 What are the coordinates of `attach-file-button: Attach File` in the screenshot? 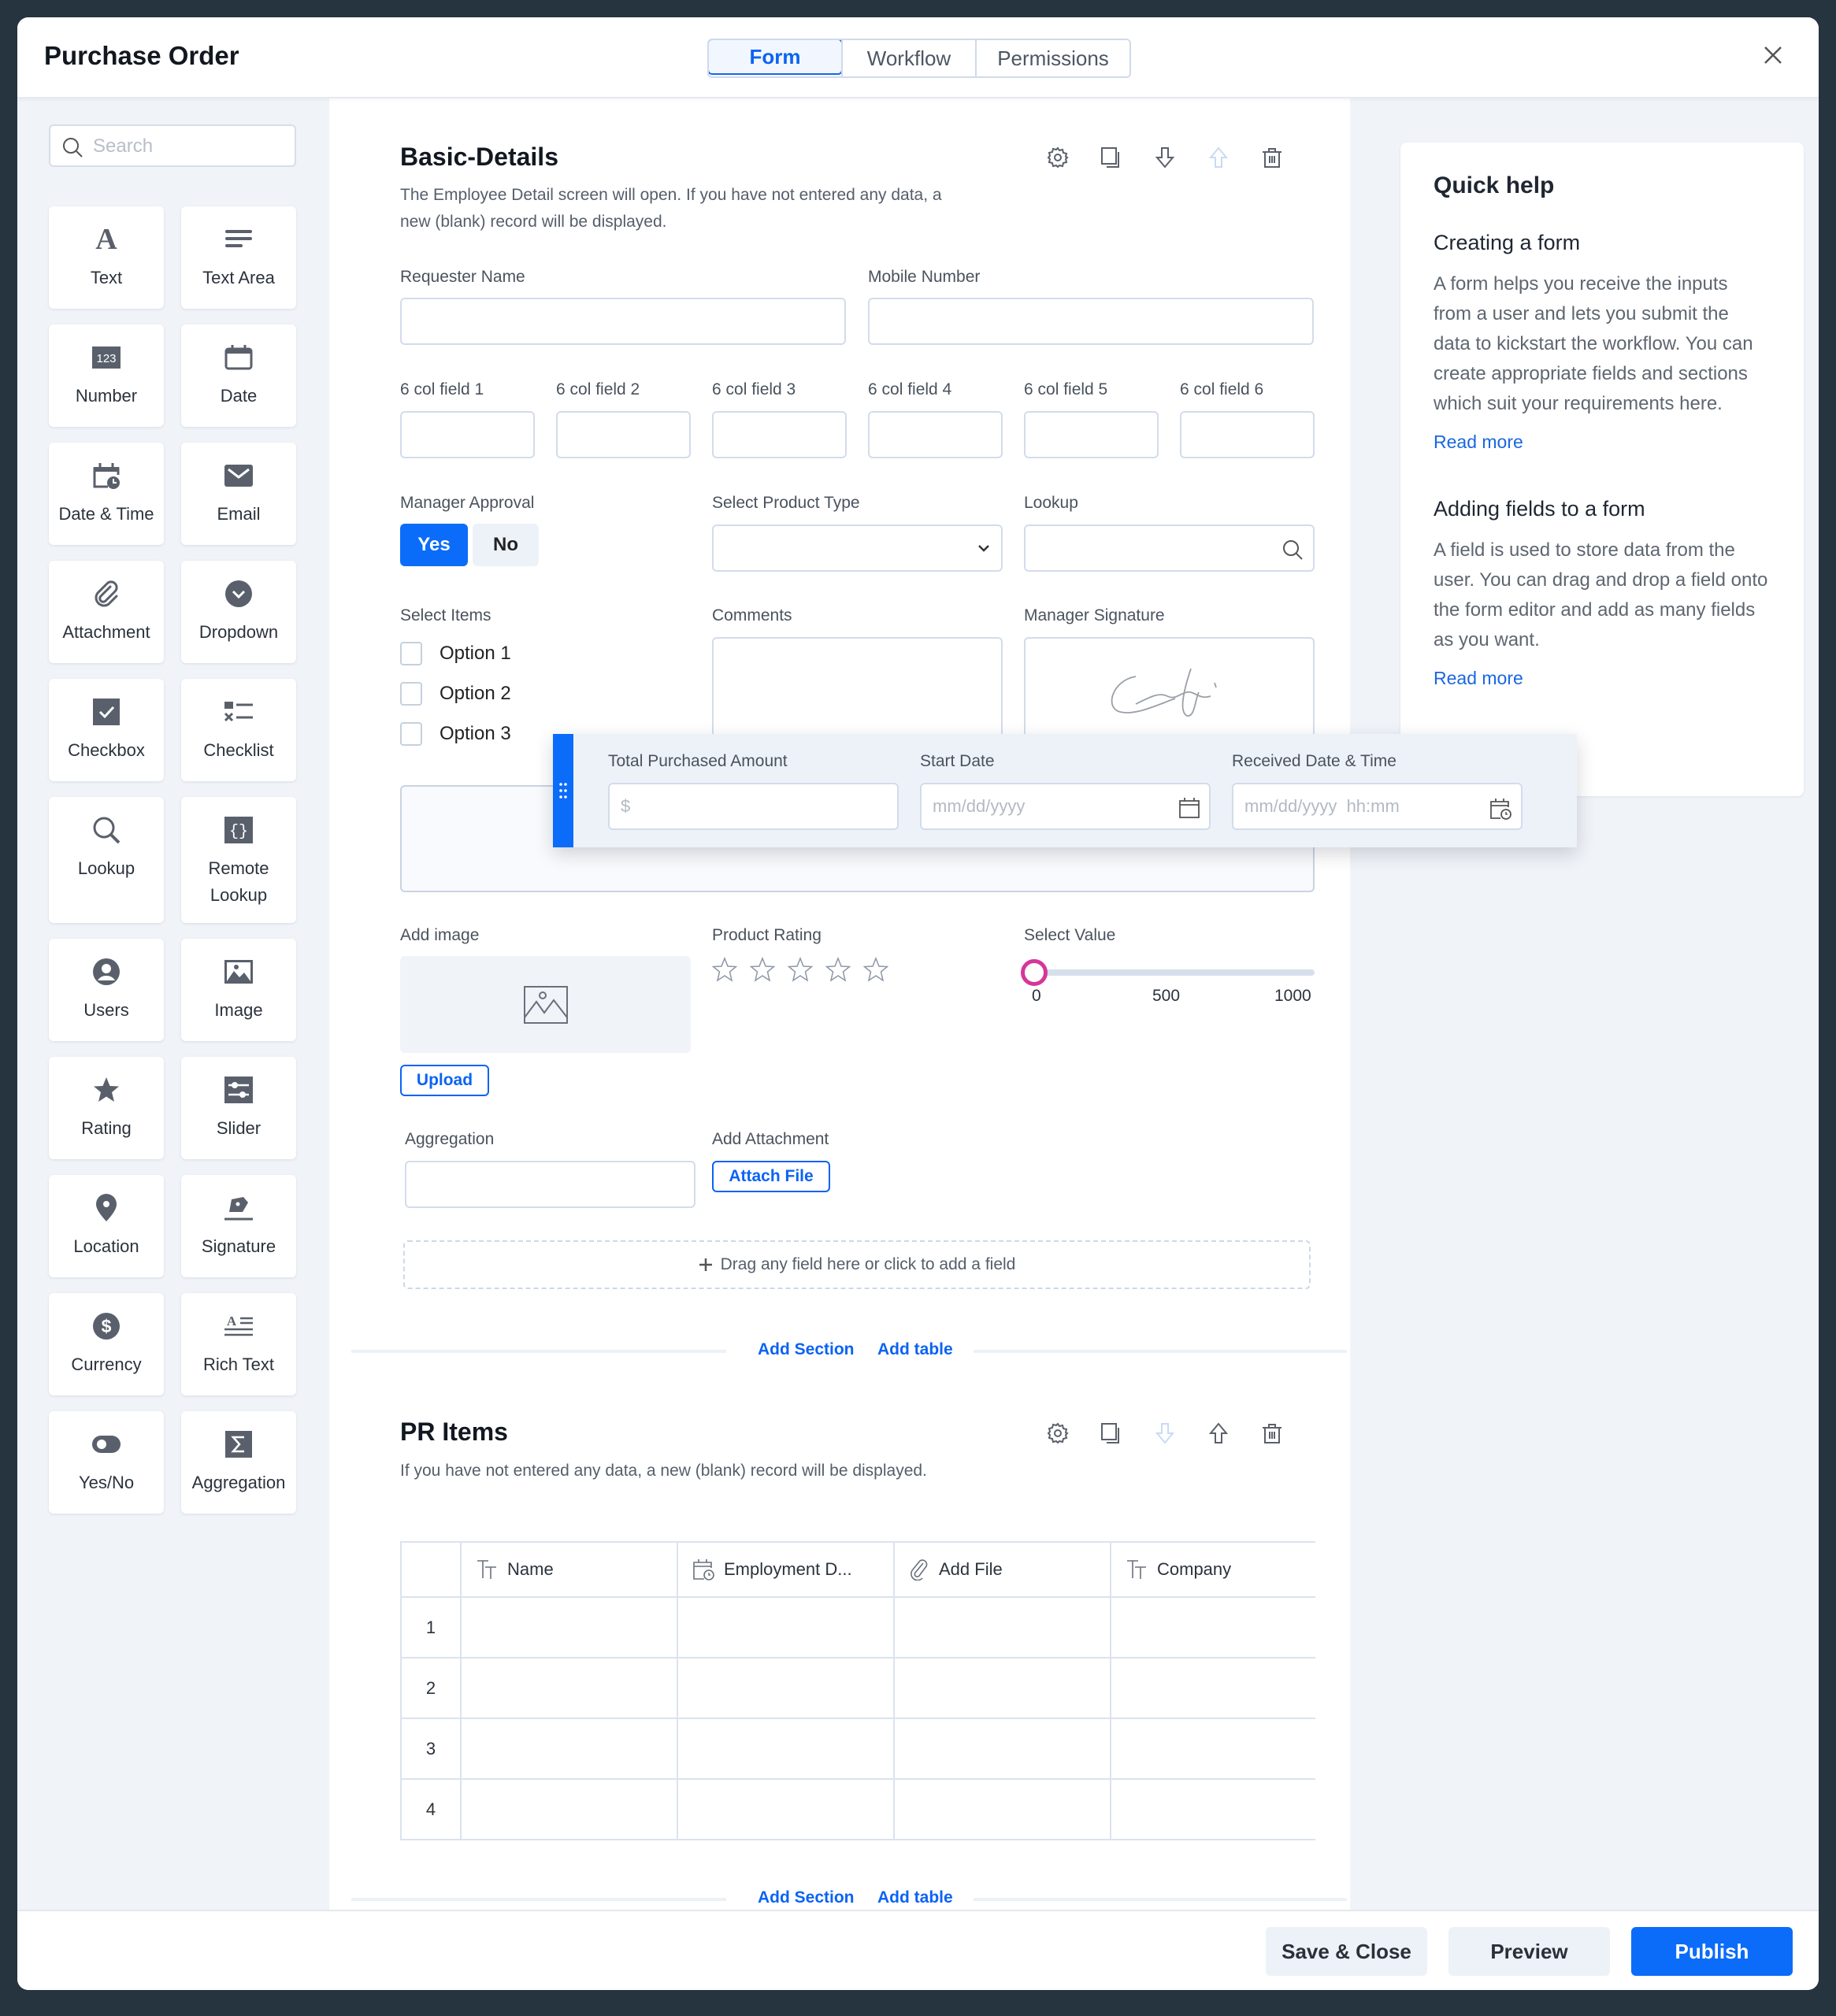 It's located at (771, 1176).